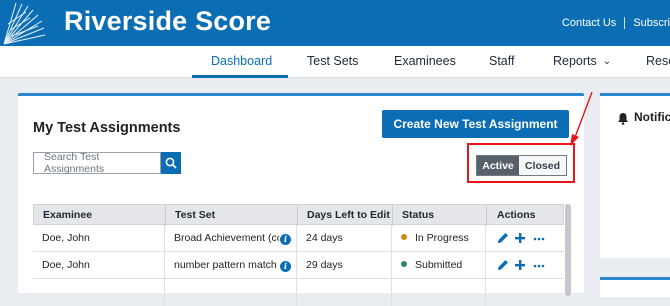  What do you see at coordinates (425, 61) in the screenshot?
I see `nav-examinees: Examinees` at bounding box center [425, 61].